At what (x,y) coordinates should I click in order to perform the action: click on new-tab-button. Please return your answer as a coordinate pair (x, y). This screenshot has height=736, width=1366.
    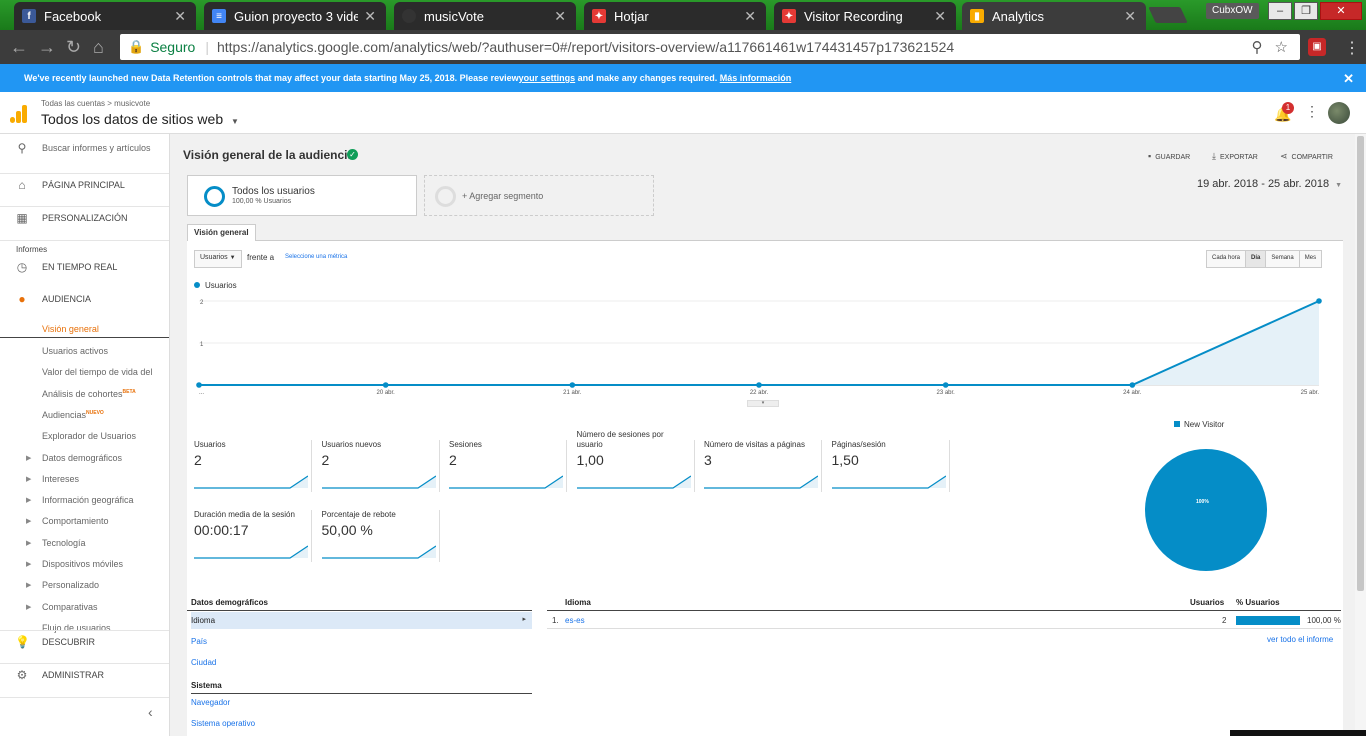
    Looking at the image, I should click on (1168, 15).